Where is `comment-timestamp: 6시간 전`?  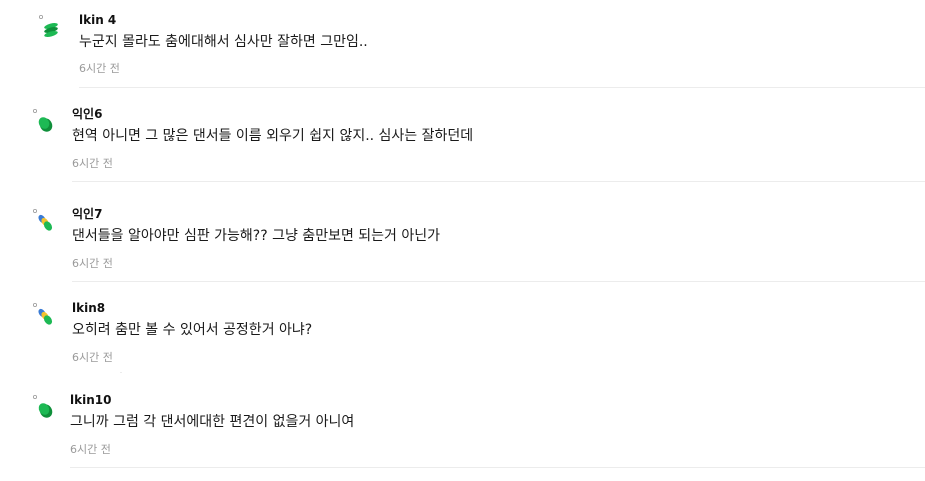
comment-timestamp: 6시간 전 is located at coordinates (90, 449).